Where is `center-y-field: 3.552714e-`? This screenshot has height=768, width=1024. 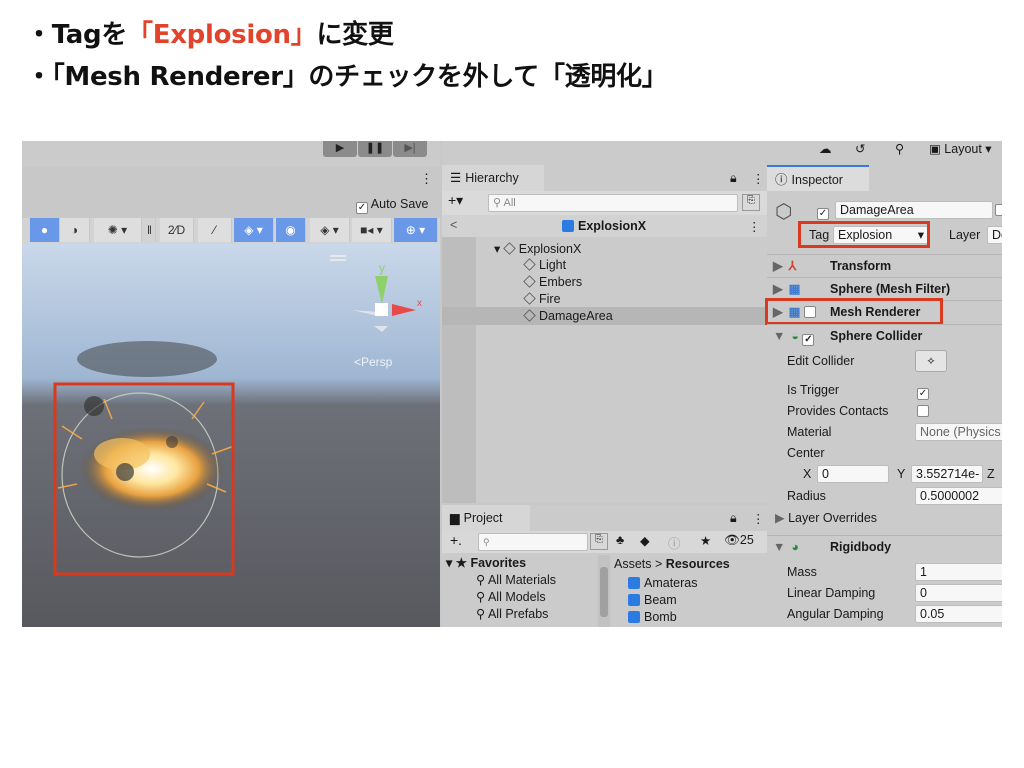 center-y-field: 3.552714e- is located at coordinates (947, 474).